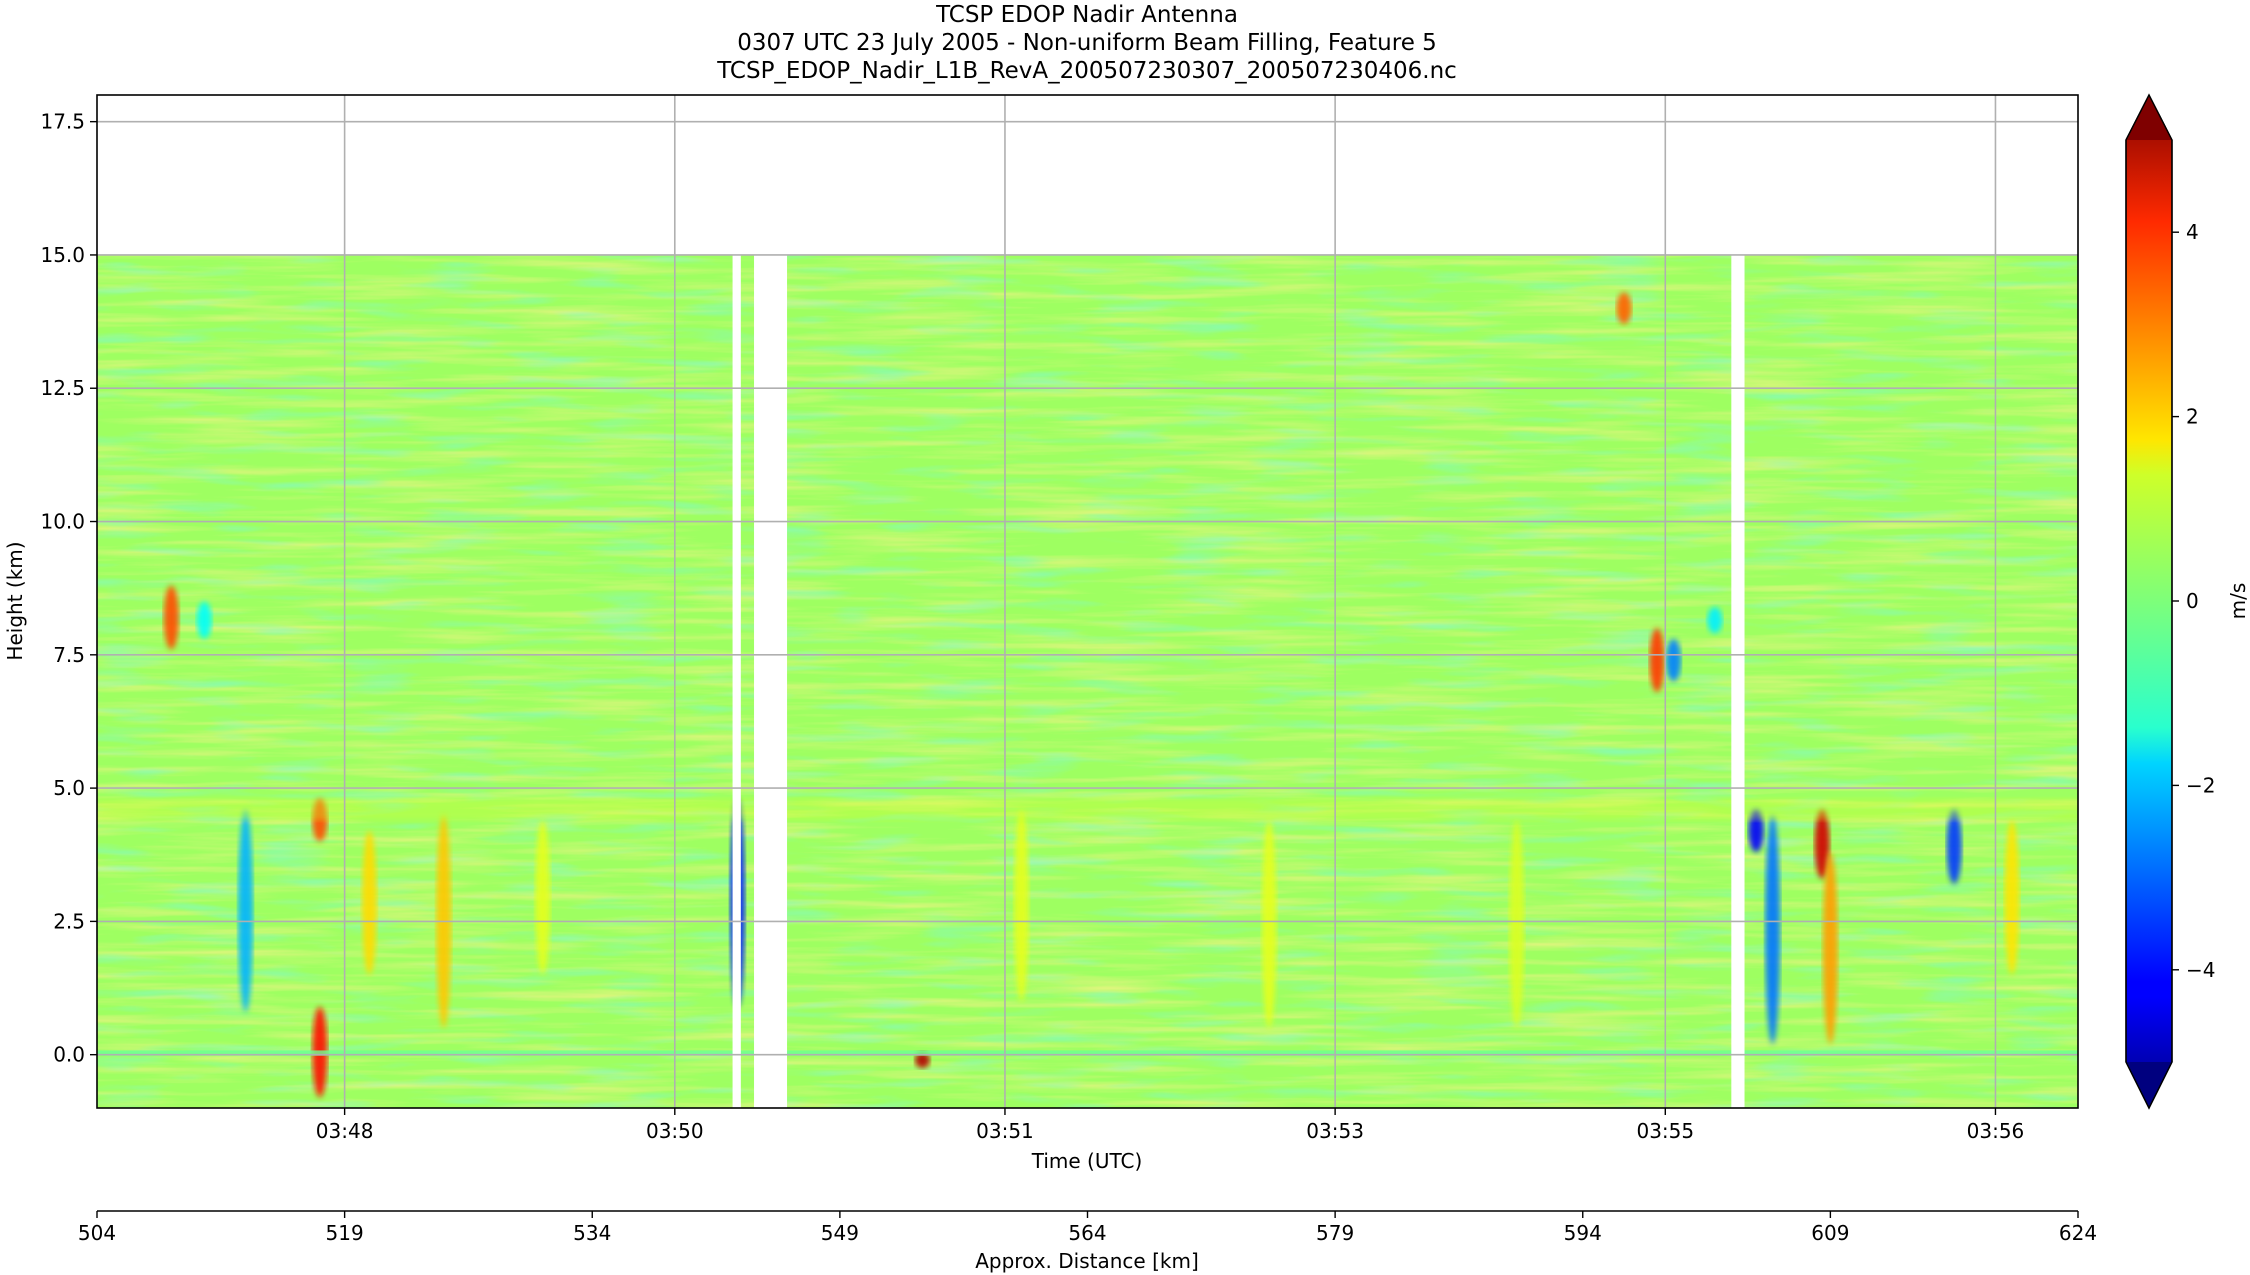 This screenshot has height=1275, width=2250. Describe the element at coordinates (840, 1233) in the screenshot. I see `distance-tick-label: 549` at that location.